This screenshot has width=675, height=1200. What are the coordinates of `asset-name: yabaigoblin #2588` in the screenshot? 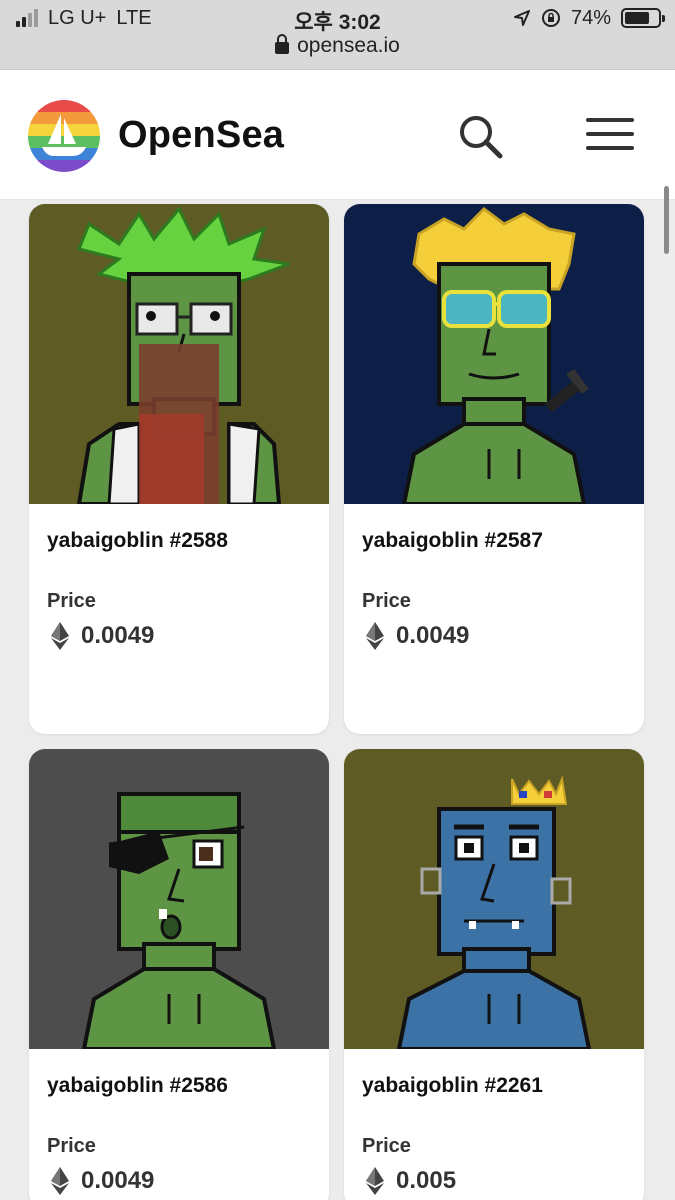 It's located at (137, 541).